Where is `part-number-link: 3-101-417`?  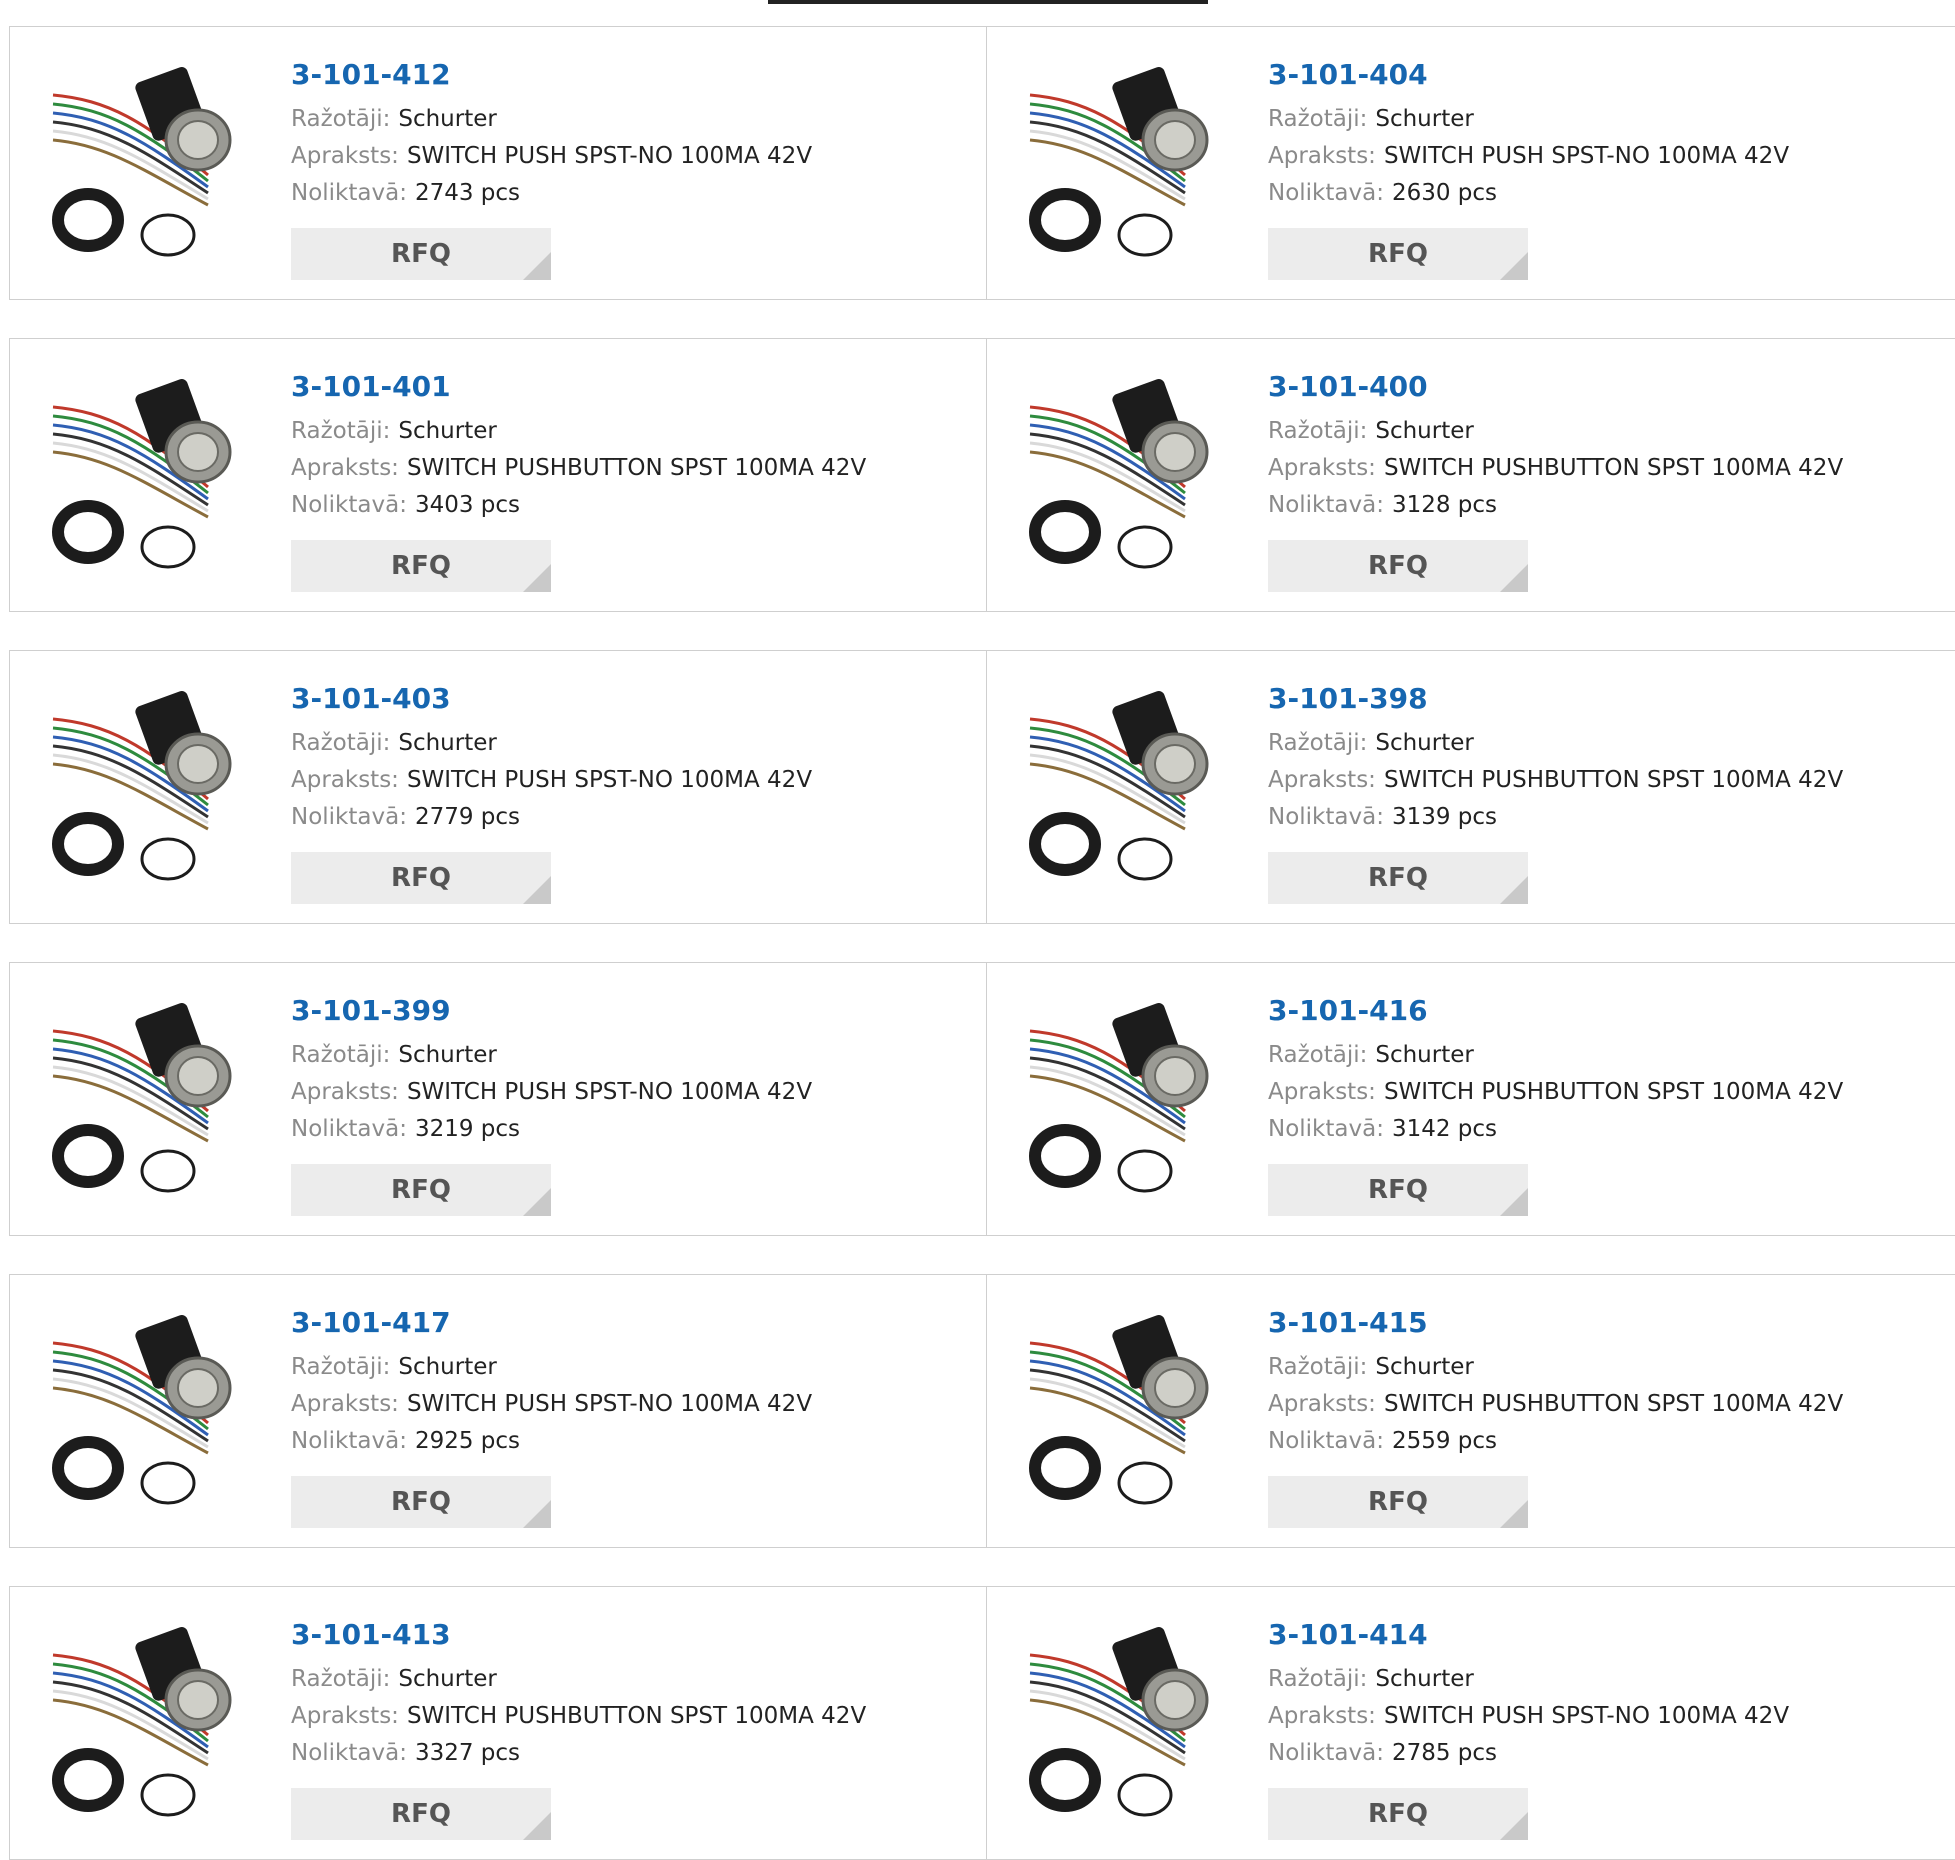
part-number-link: 3-101-417 is located at coordinates (551, 1323).